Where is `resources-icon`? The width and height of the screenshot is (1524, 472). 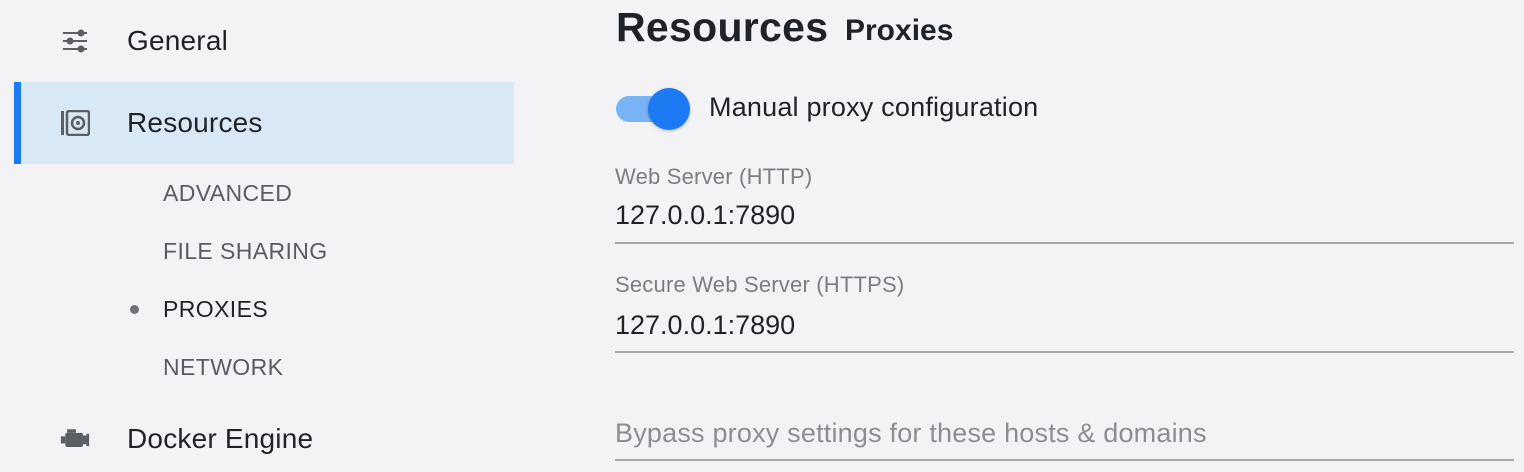
resources-icon is located at coordinates (75, 123).